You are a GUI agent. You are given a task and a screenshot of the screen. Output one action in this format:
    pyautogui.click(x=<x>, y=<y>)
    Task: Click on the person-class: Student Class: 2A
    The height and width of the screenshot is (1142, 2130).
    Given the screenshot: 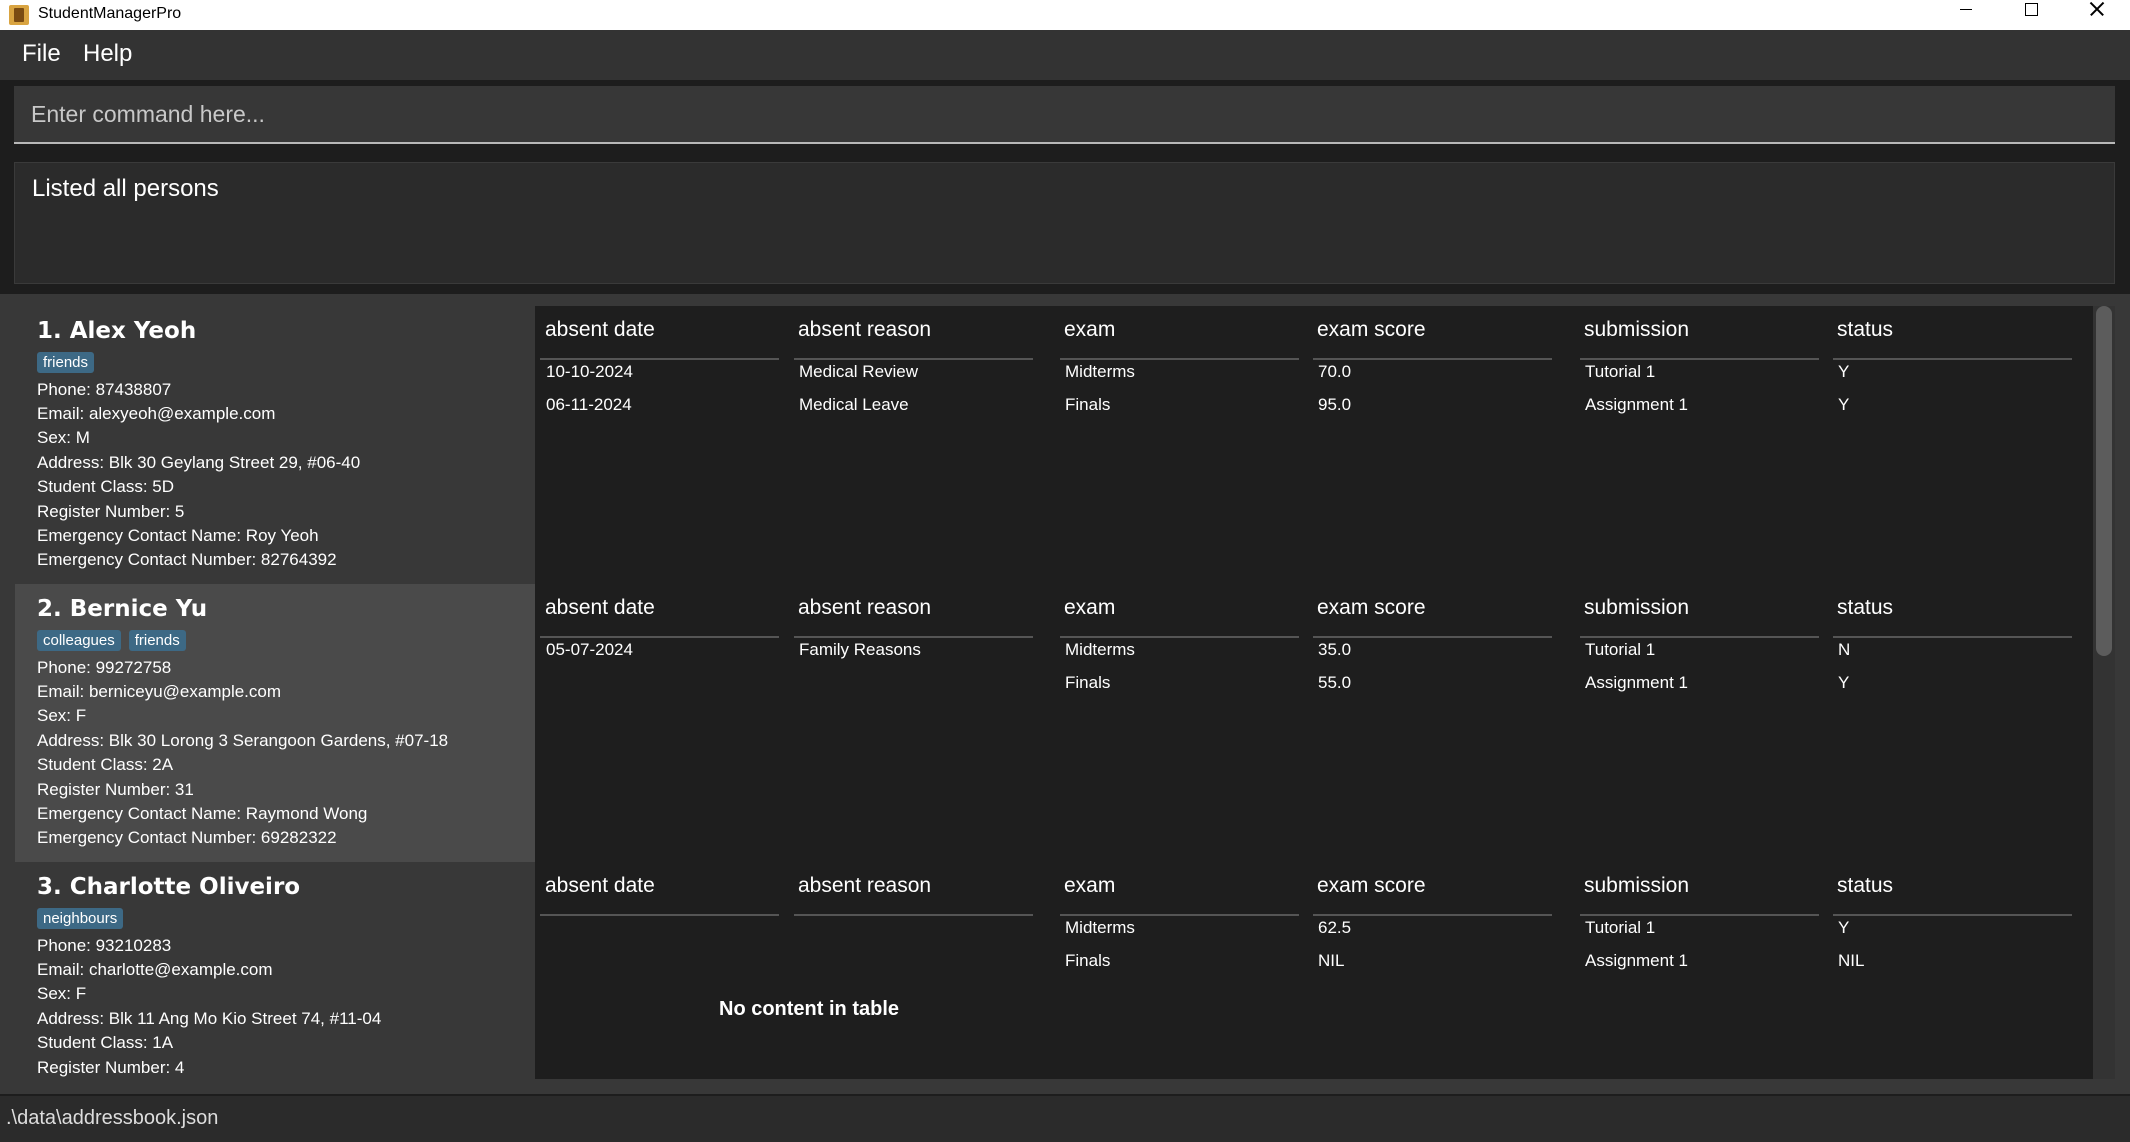 What is the action you would take?
    pyautogui.click(x=105, y=764)
    